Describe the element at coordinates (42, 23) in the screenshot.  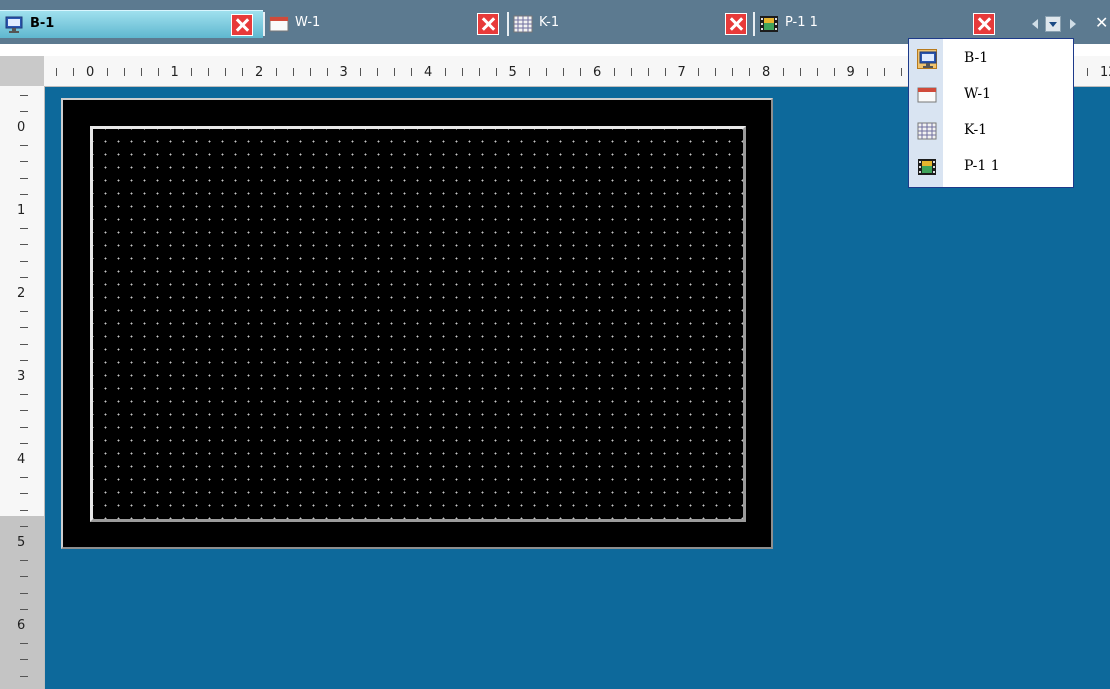
I see `tab-label: B-1` at that location.